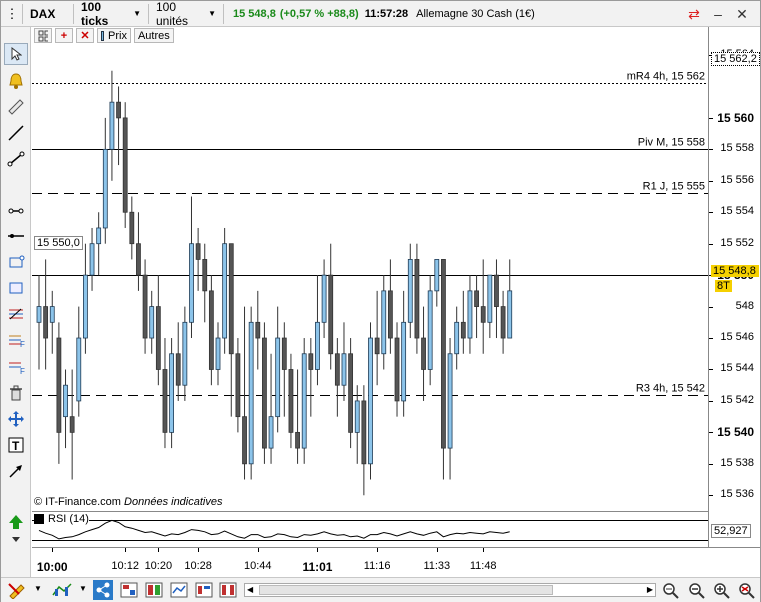 This screenshot has width=761, height=602. Describe the element at coordinates (61, 519) in the screenshot. I see `rsi-legend: RSI (14)` at that location.